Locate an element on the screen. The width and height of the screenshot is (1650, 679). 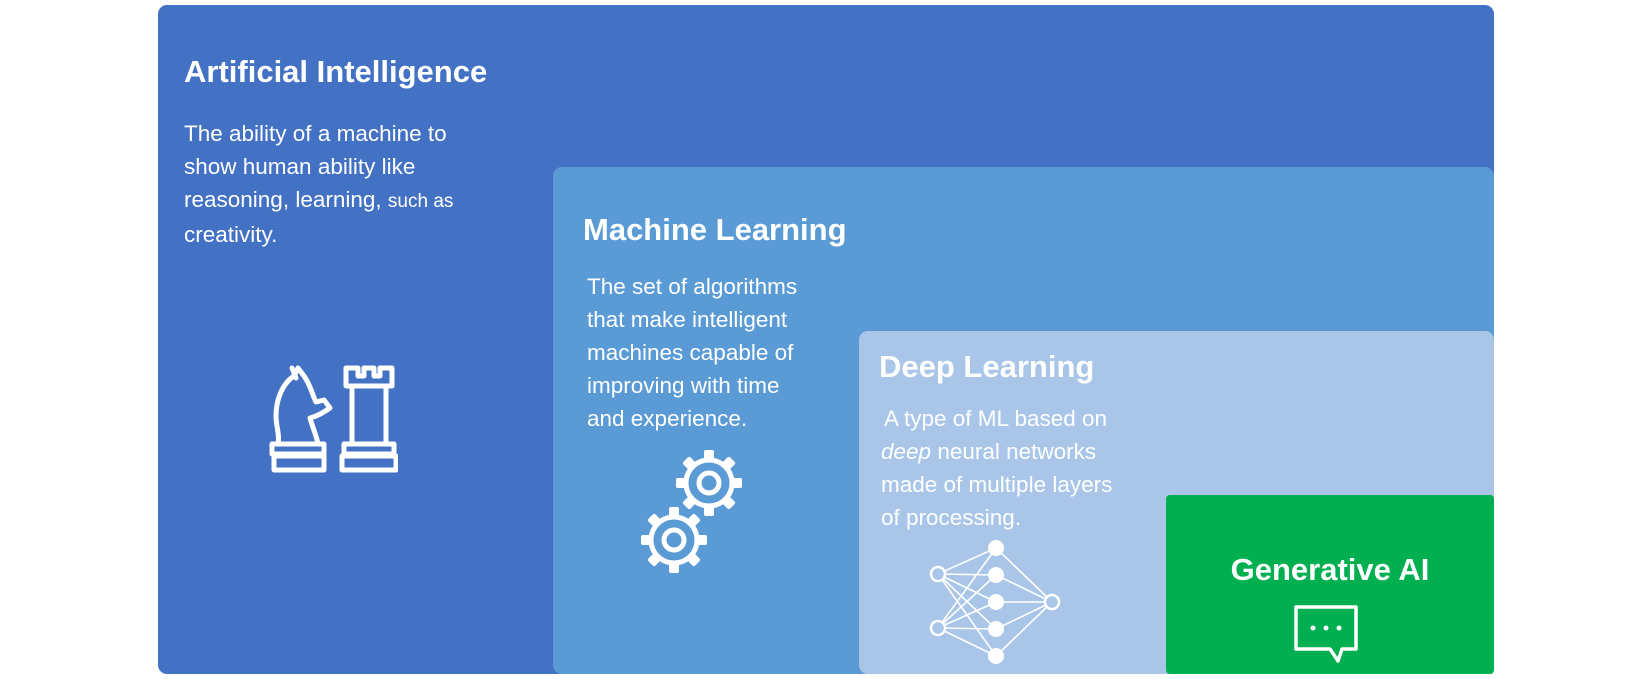
chat-bubble-icon is located at coordinates (1327, 634).